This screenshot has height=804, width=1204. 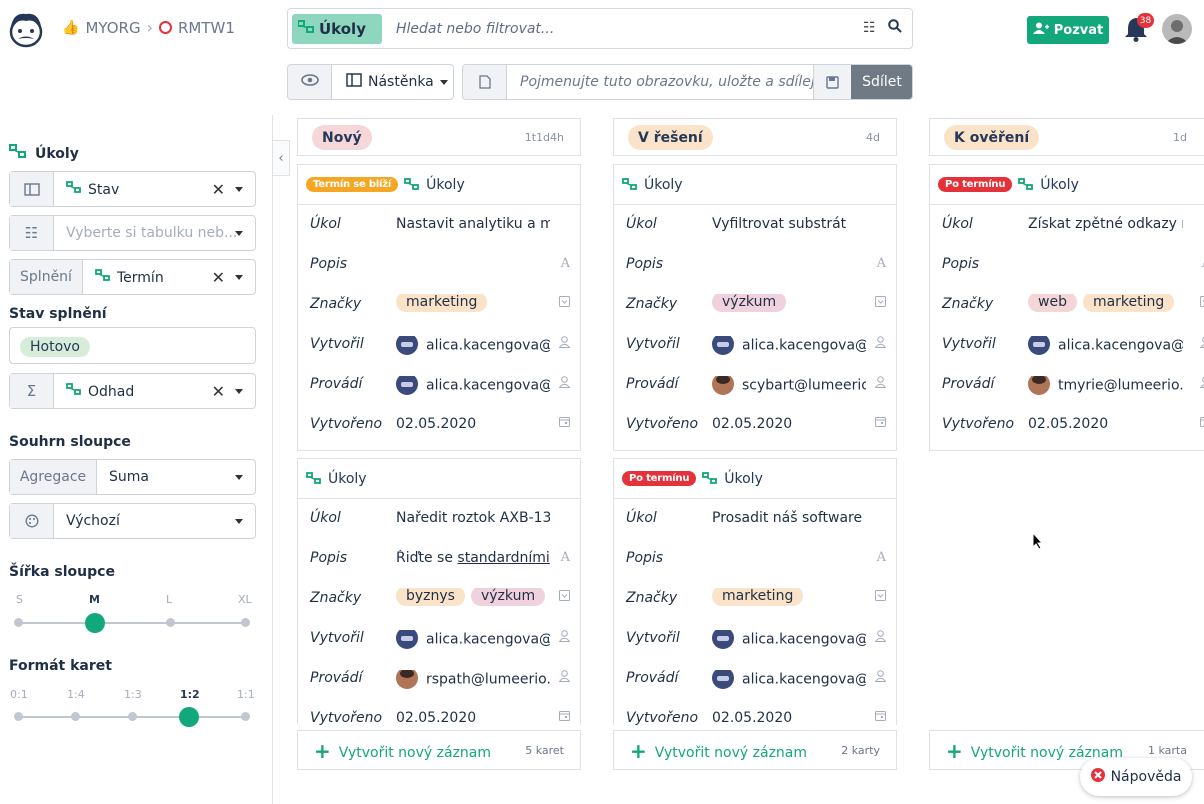 What do you see at coordinates (503, 558) in the screenshot?
I see `description-link: standardními` at bounding box center [503, 558].